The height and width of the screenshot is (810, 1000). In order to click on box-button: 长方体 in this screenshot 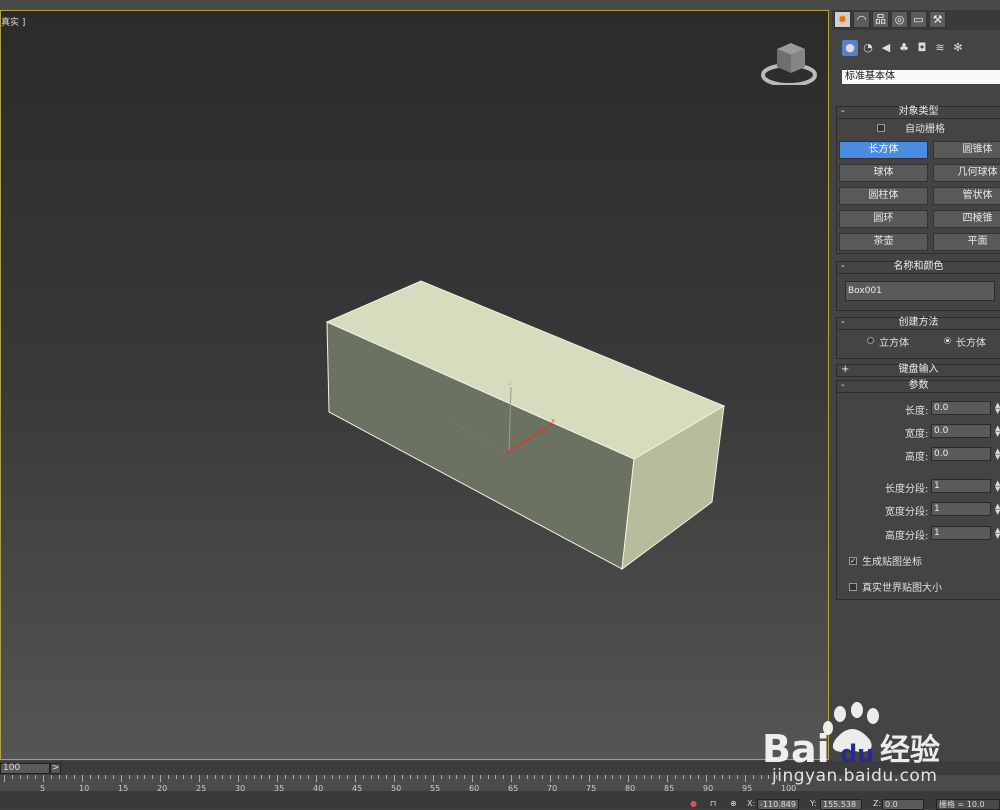, I will do `click(883, 150)`.